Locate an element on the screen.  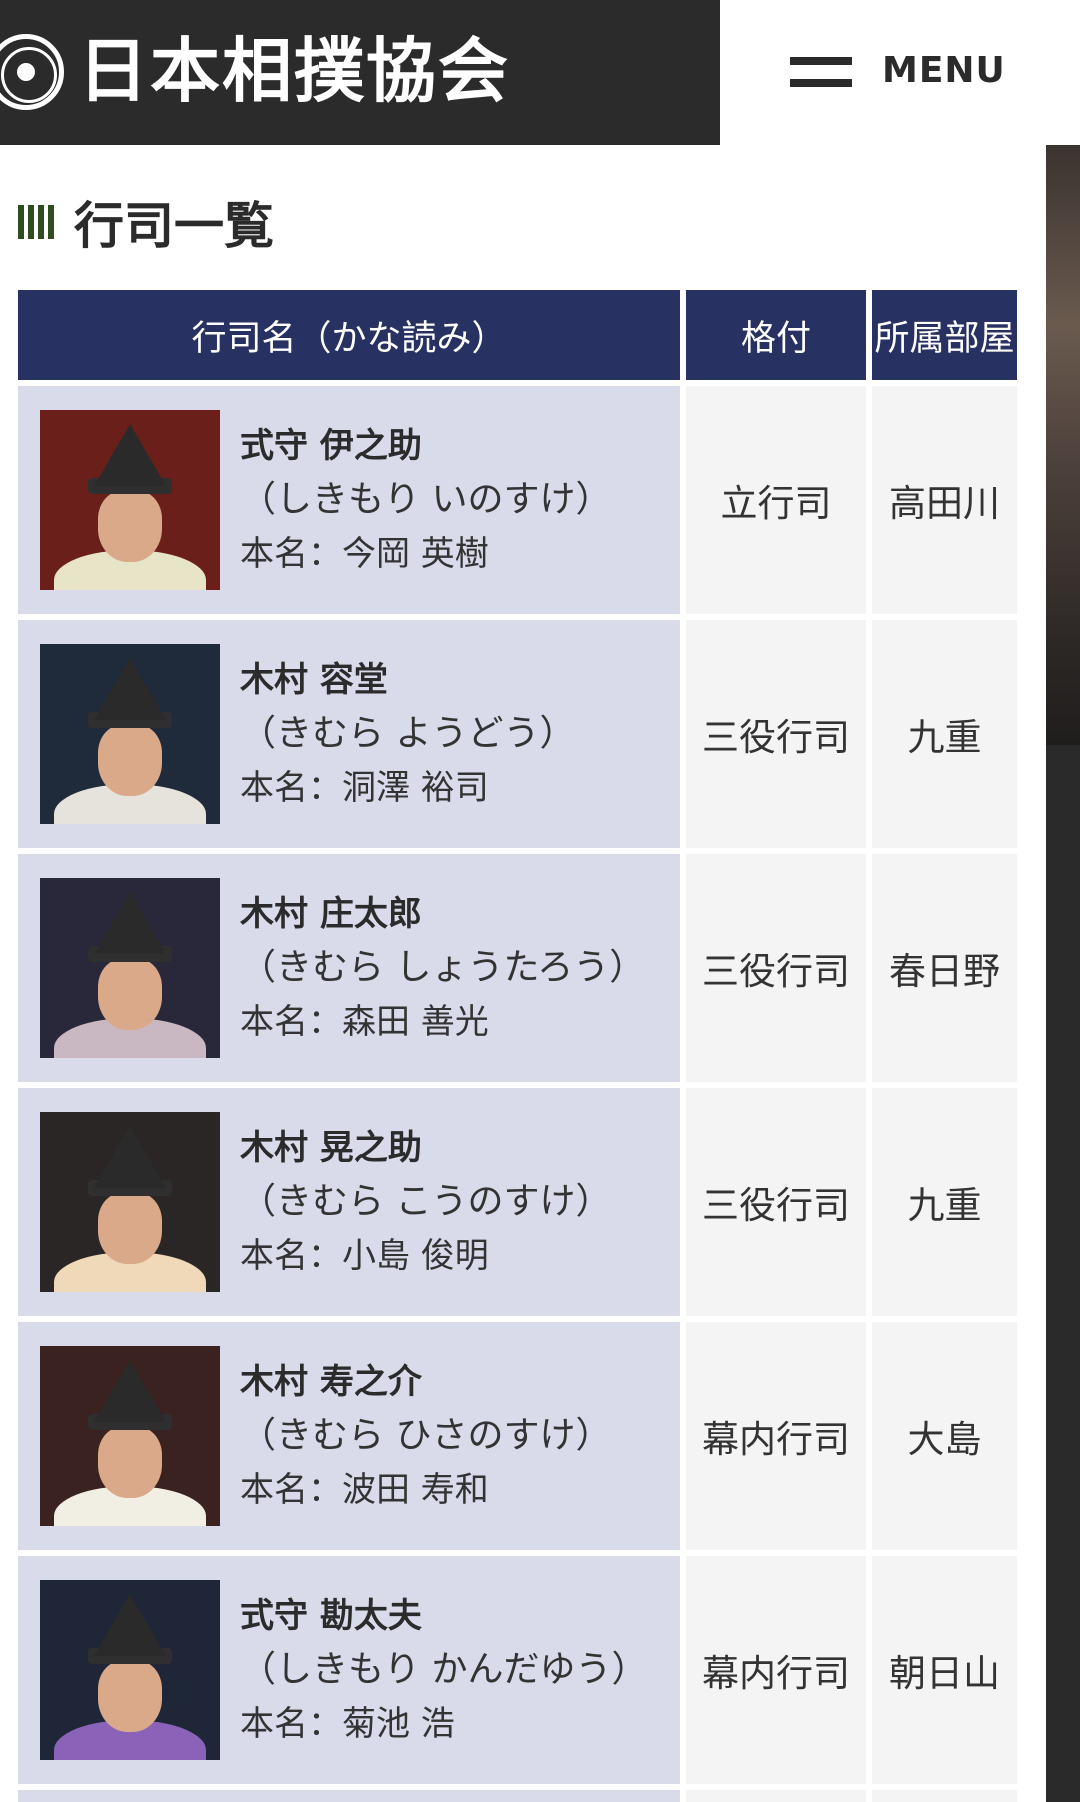
name-info: 木村 庄太郎 （きむら しょうたろう） 本名：森田 善光 is located at coordinates (442, 968).